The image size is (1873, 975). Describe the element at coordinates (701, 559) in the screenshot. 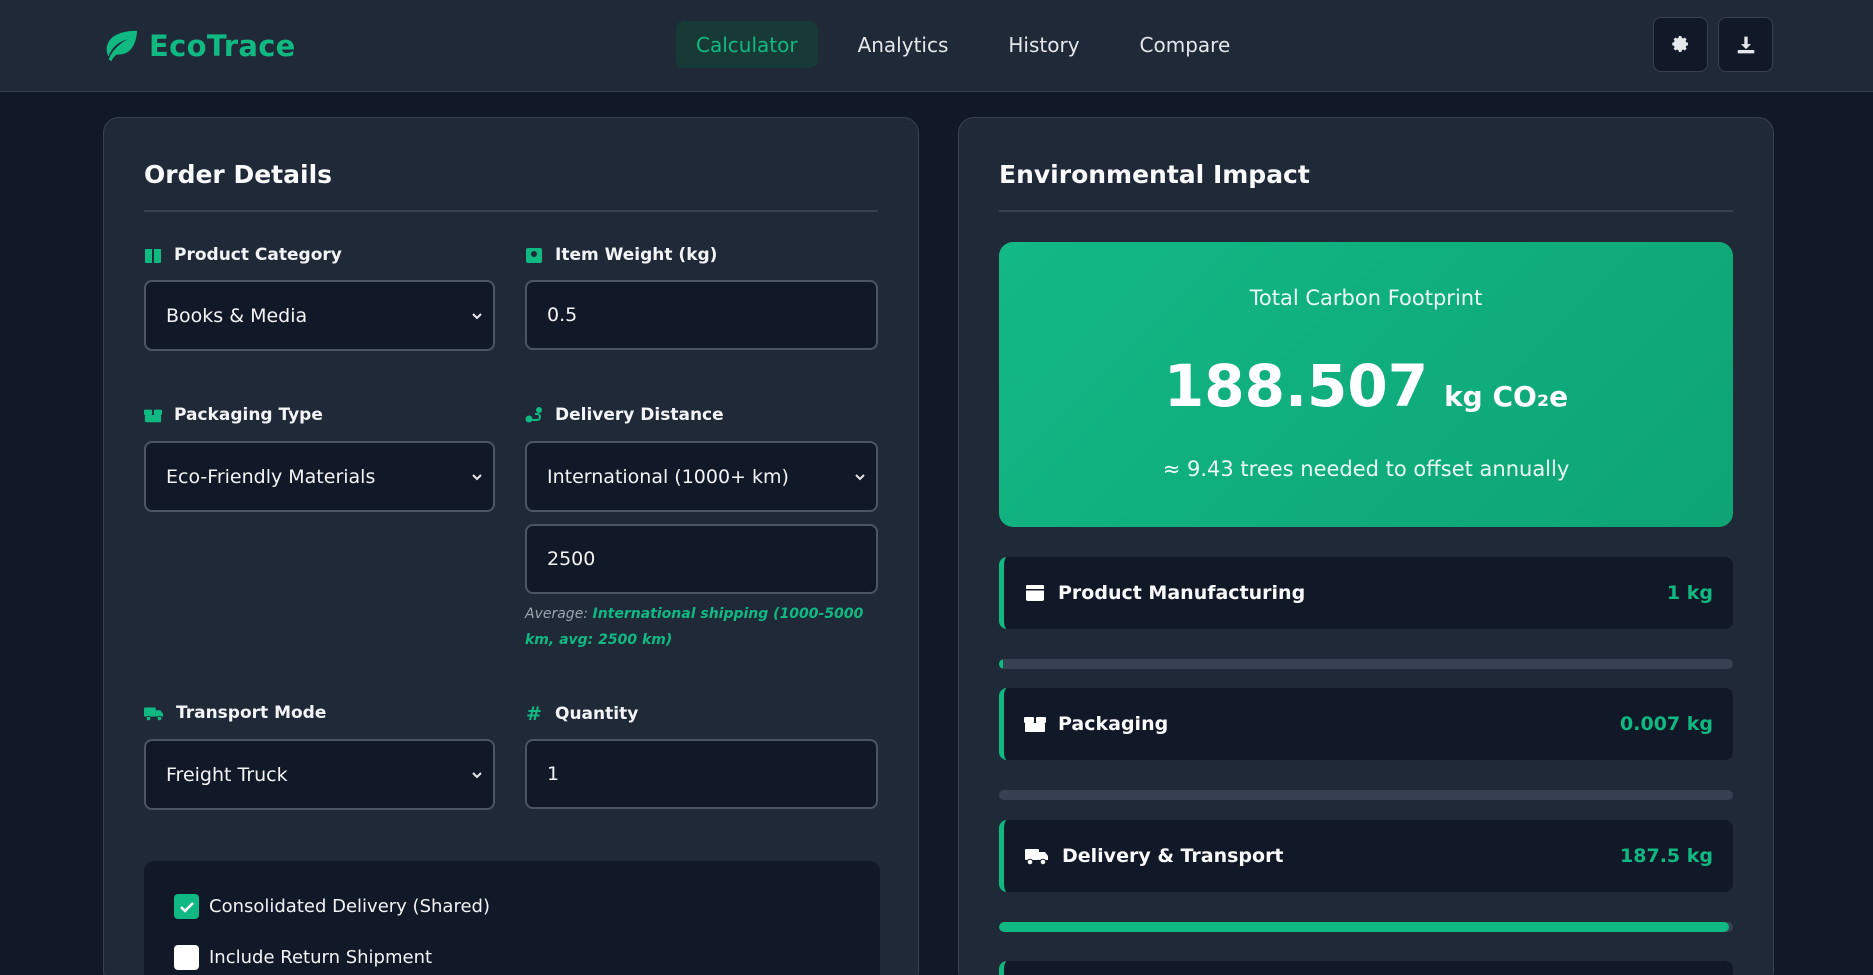

I see `distance-km-input: 2500` at that location.